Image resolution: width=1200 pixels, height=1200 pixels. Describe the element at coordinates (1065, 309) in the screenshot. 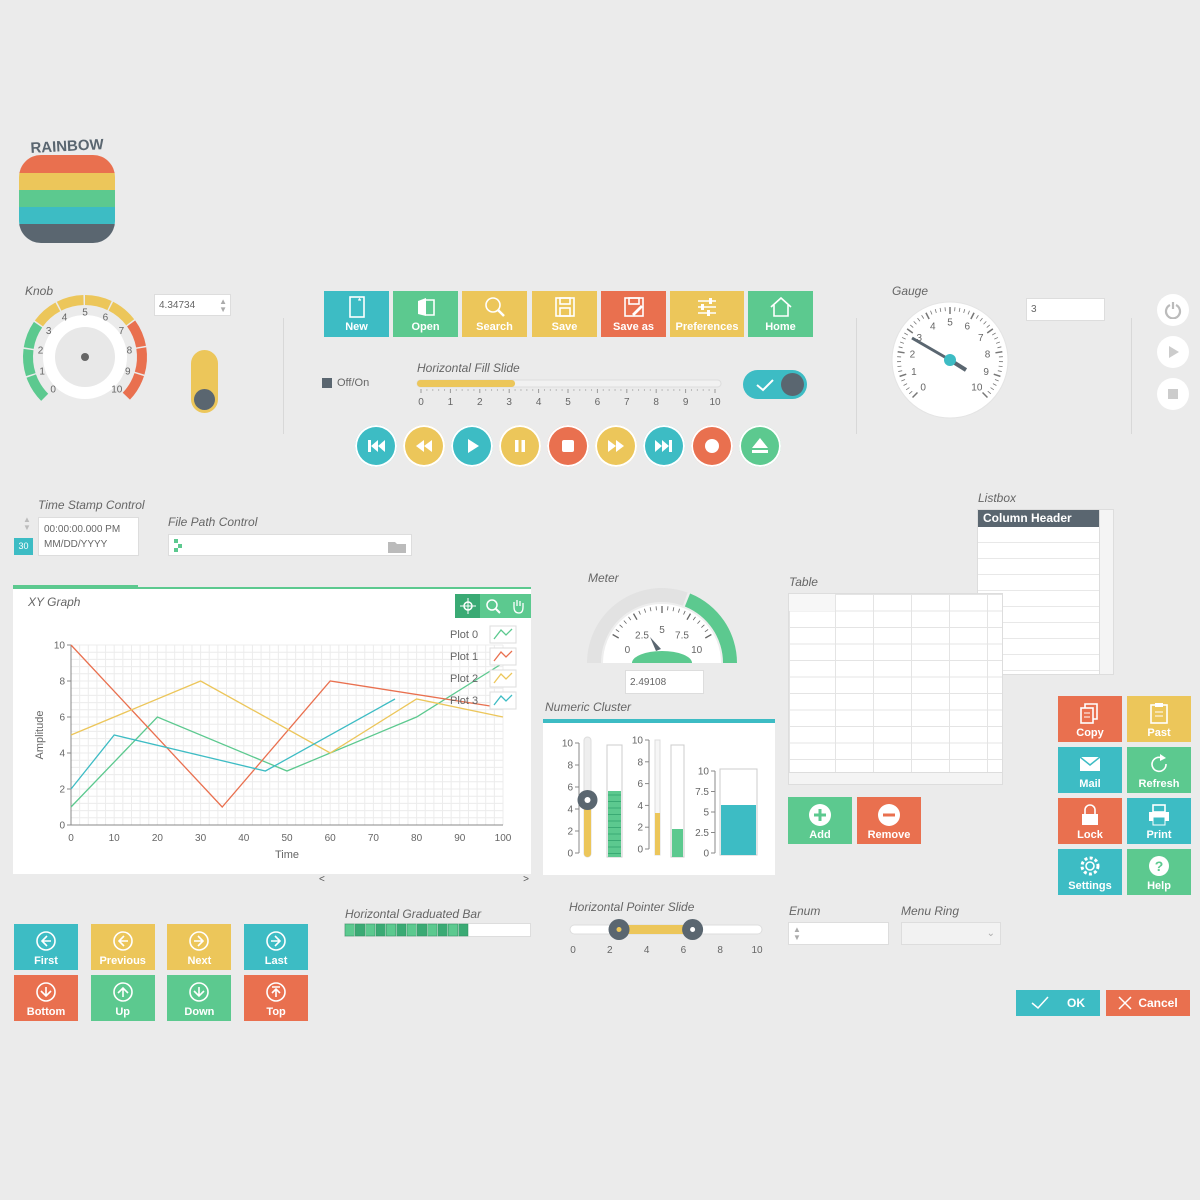

I see `gauge-value-field: 3` at that location.